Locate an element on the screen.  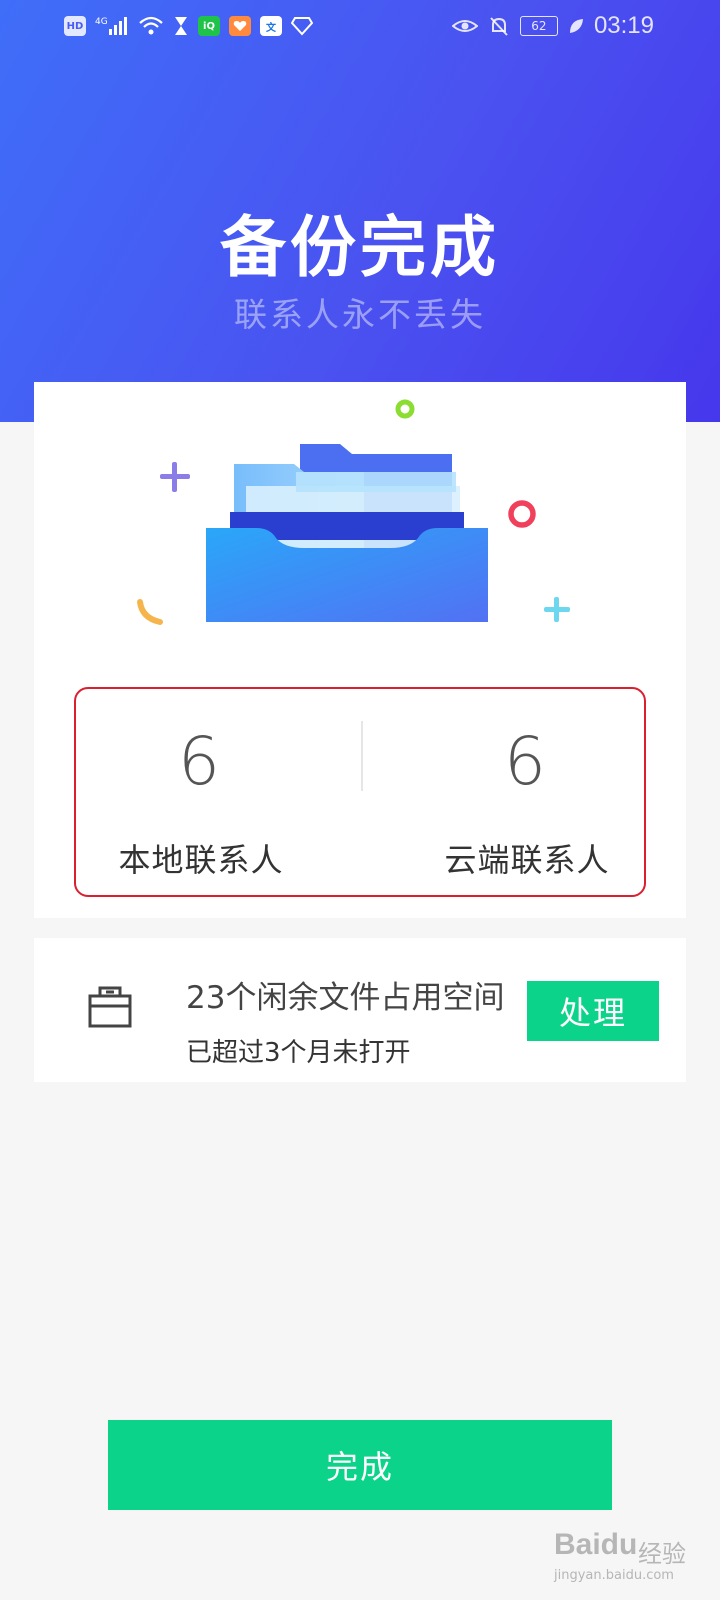
clock: 03:19 is located at coordinates (623, 25).